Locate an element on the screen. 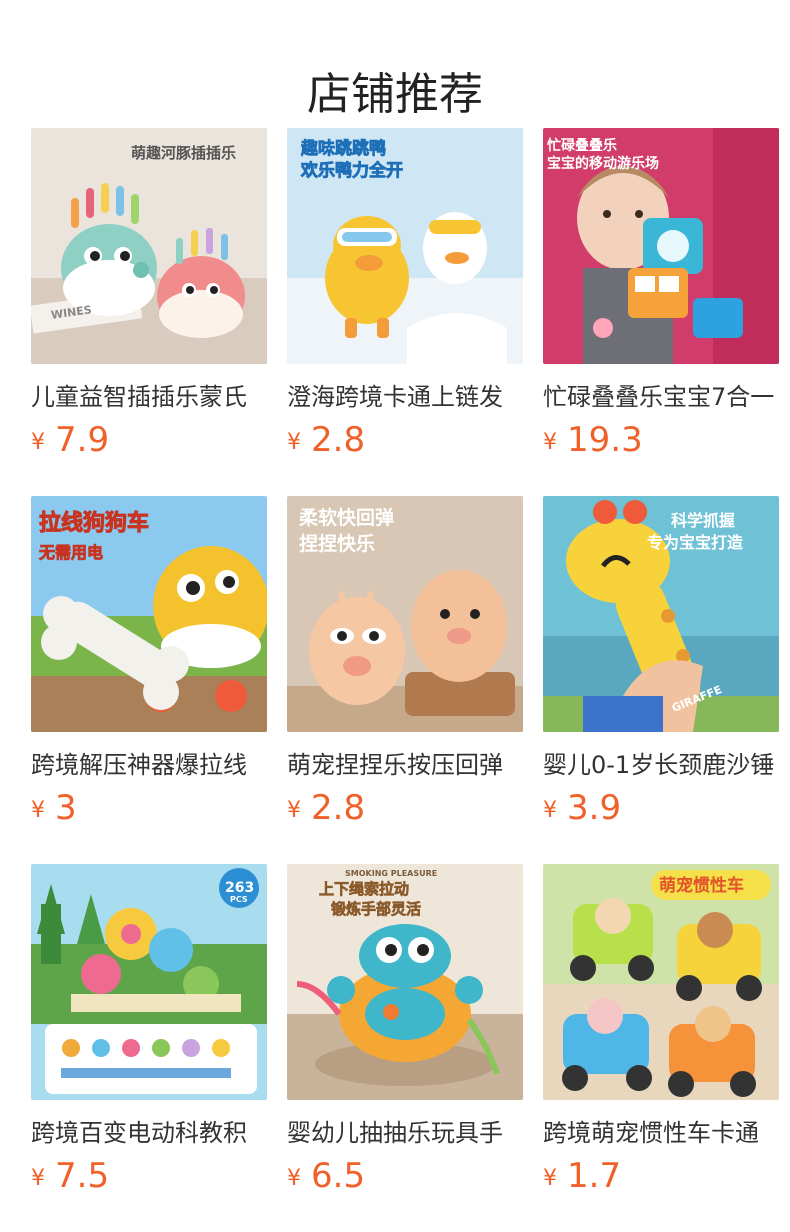 The width and height of the screenshot is (790, 1232). price-value: 7.9 is located at coordinates (82, 440).